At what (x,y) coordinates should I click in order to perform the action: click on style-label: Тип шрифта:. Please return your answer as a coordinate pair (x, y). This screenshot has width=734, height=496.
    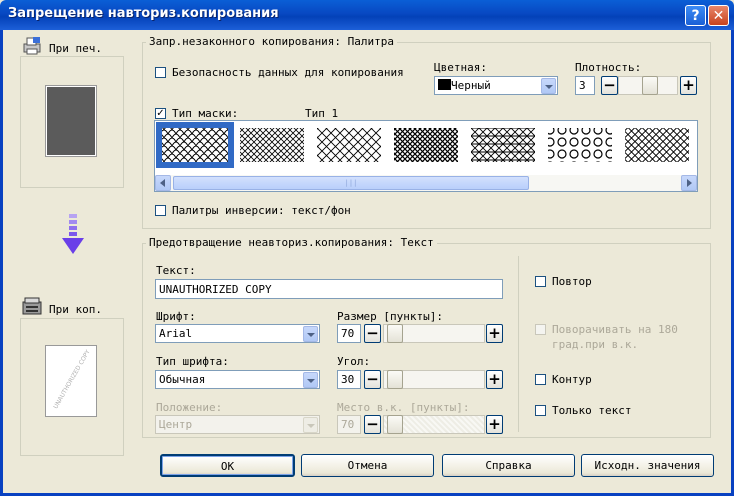
    Looking at the image, I should click on (192, 361).